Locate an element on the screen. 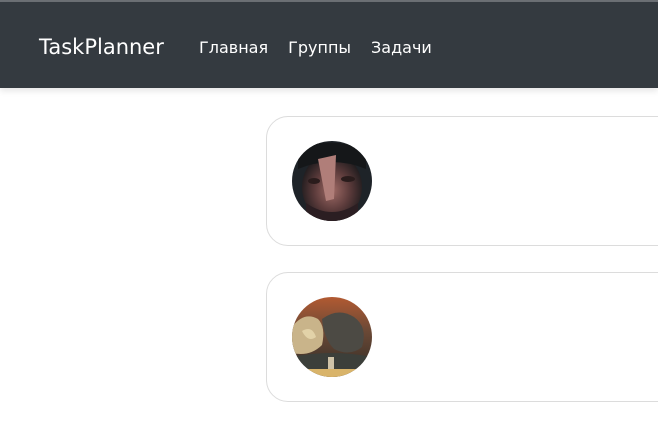  nav-links: Главная Группы Задачи is located at coordinates (315, 48).